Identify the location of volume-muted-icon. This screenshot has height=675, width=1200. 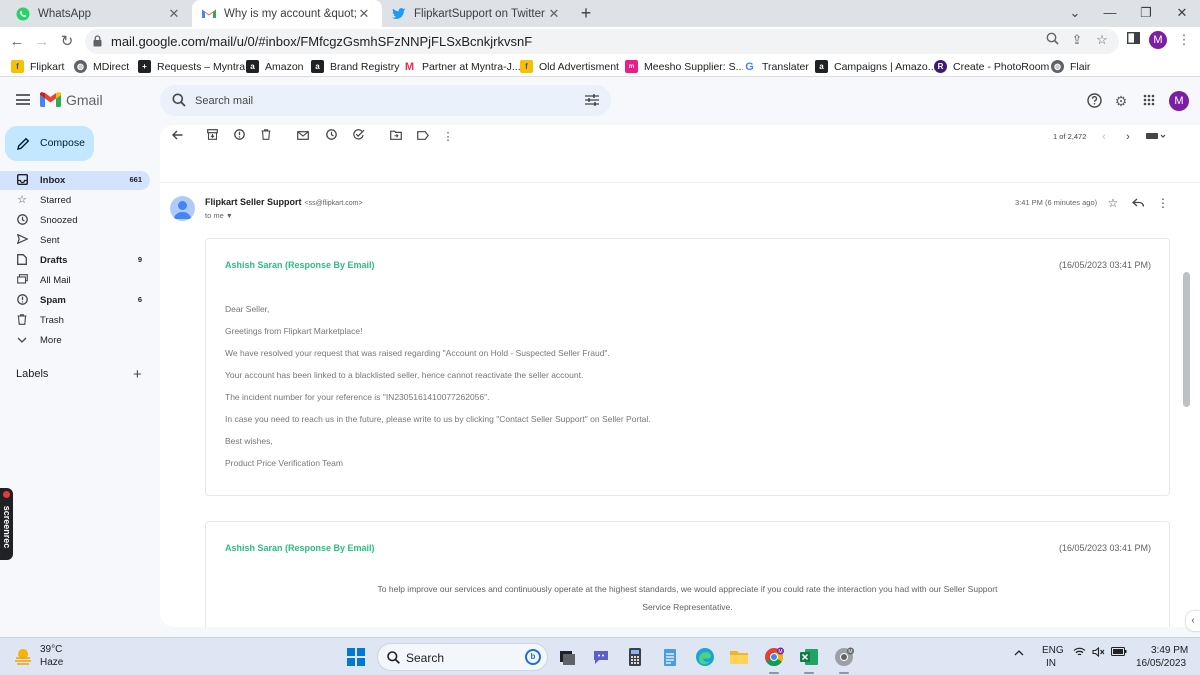
(1098, 653).